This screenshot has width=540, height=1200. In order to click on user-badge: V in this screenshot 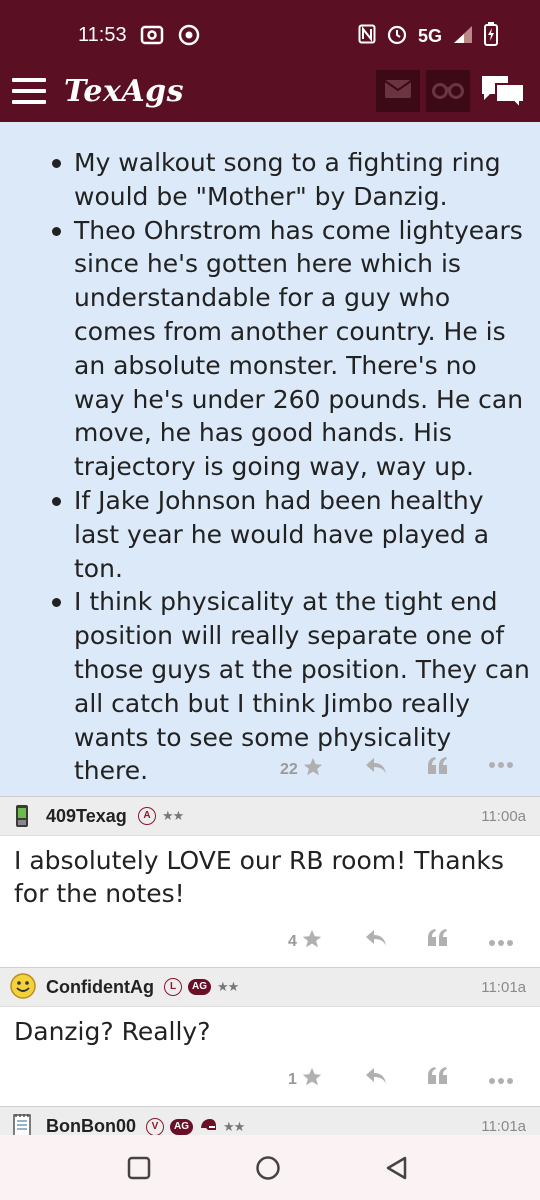, I will do `click(155, 1127)`.